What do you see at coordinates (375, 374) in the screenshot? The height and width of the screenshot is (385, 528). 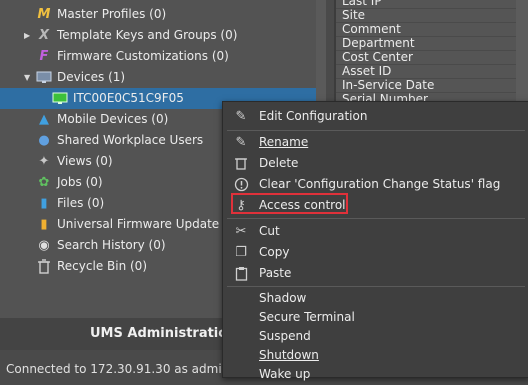 I see `menu-item-wake-up: Wake up` at bounding box center [375, 374].